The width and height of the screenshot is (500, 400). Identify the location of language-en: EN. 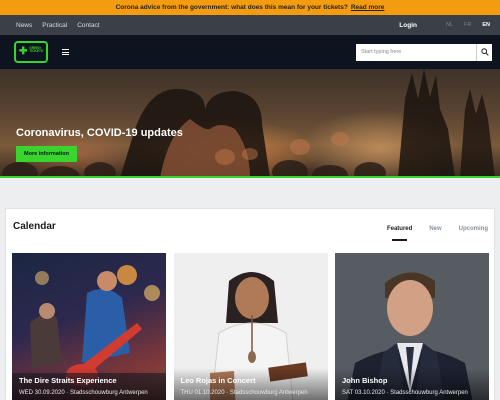
(486, 25).